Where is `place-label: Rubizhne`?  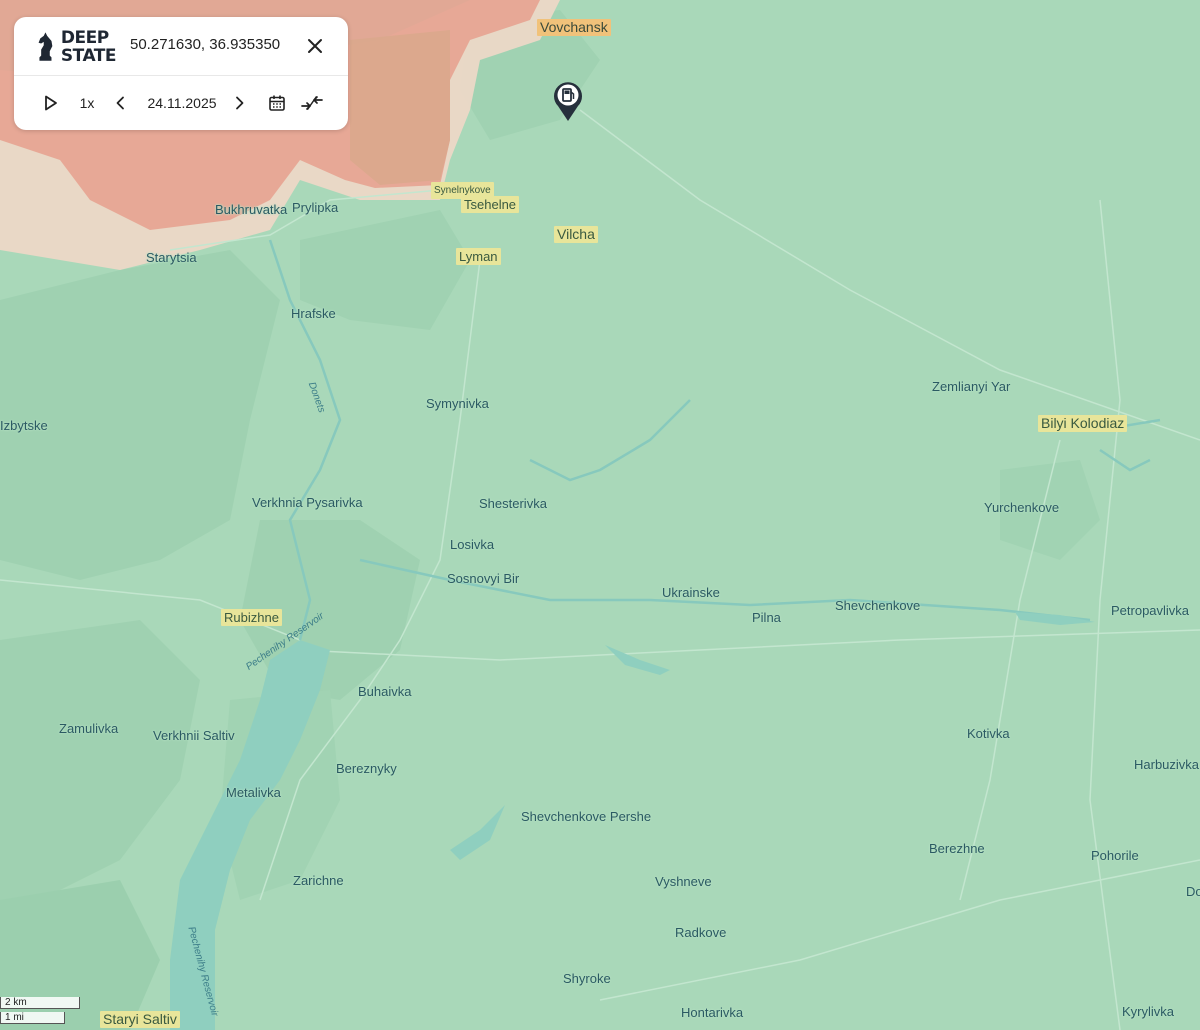 place-label: Rubizhne is located at coordinates (251, 617).